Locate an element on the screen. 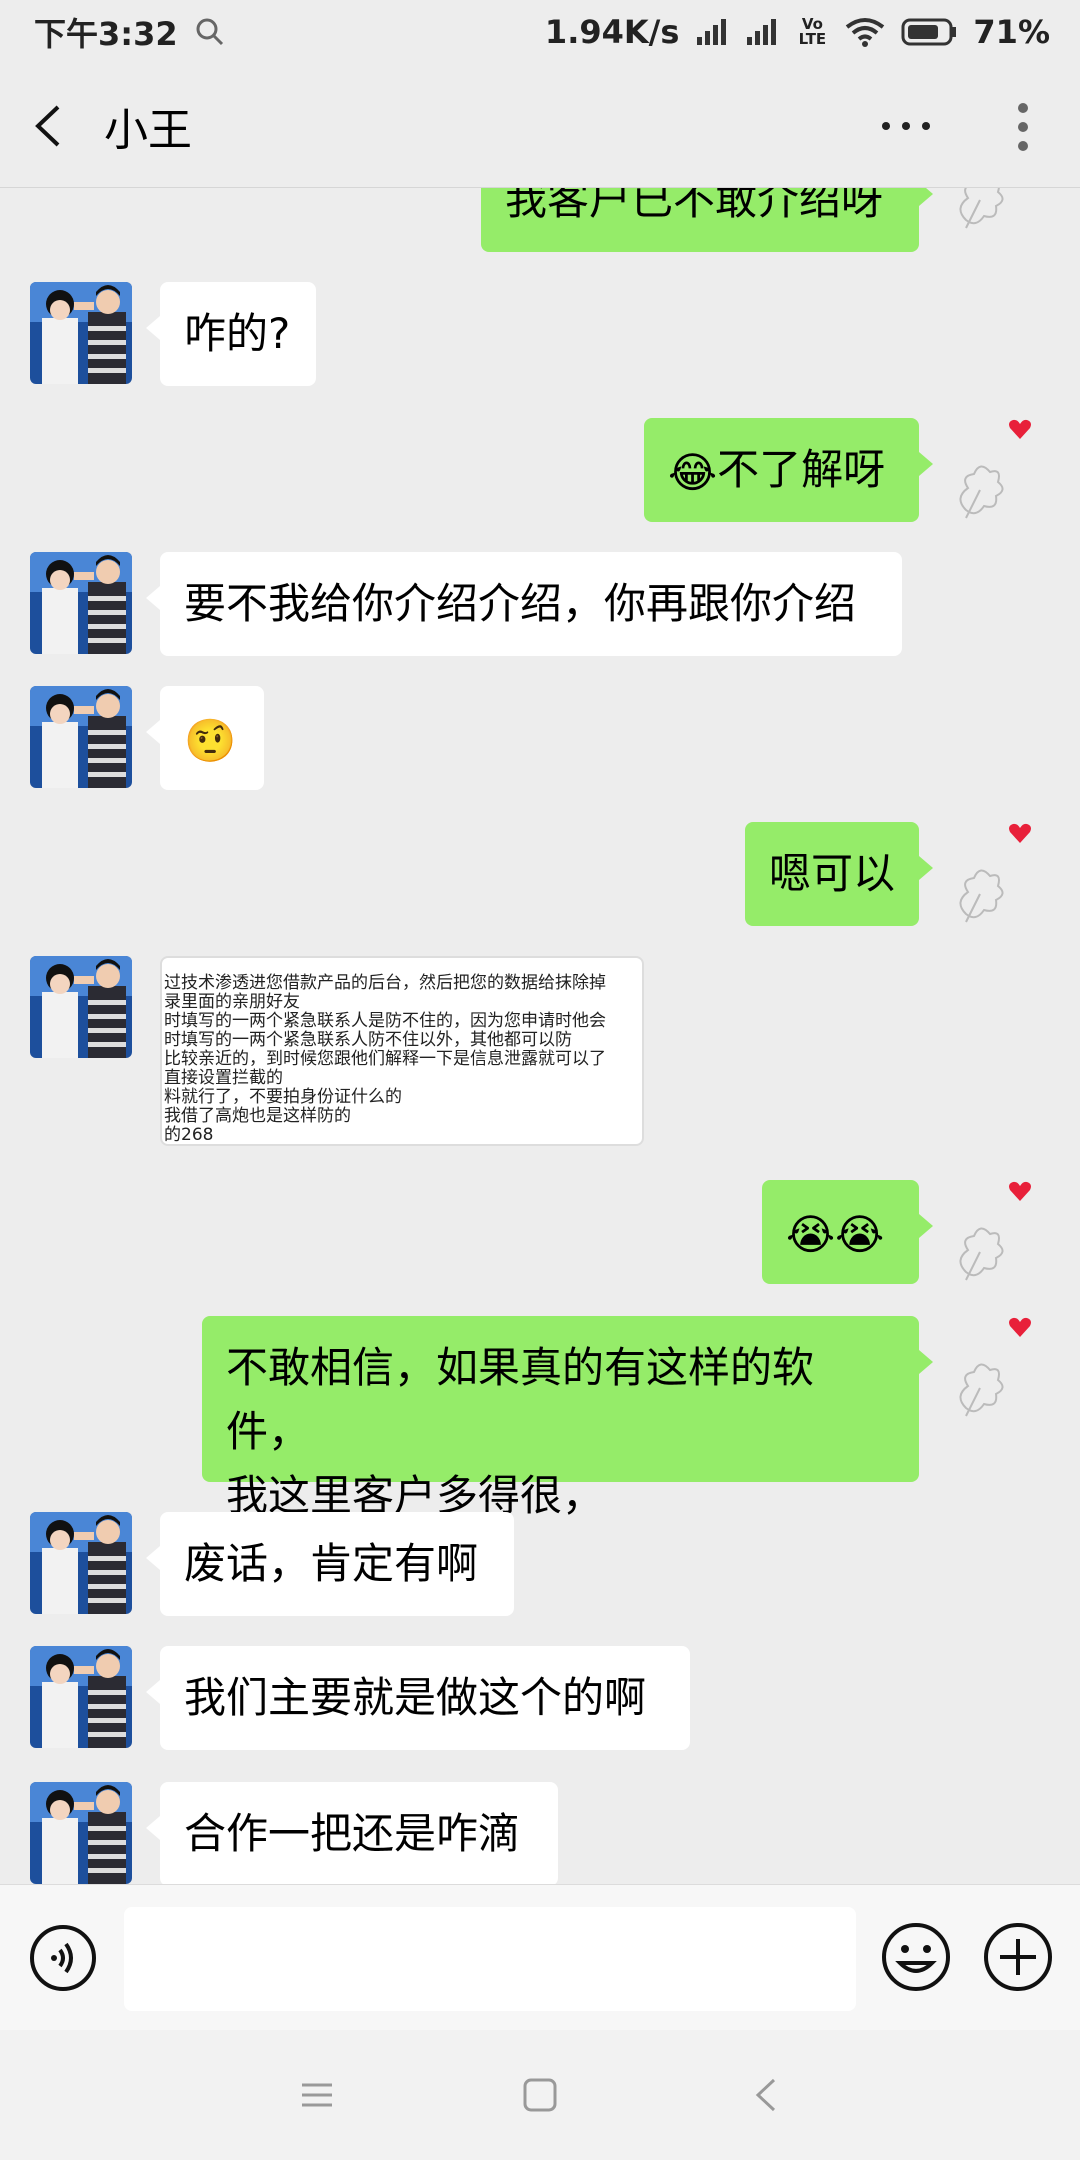 The image size is (1080, 2160). message-text: 废话，肯定有啊 is located at coordinates (331, 1563).